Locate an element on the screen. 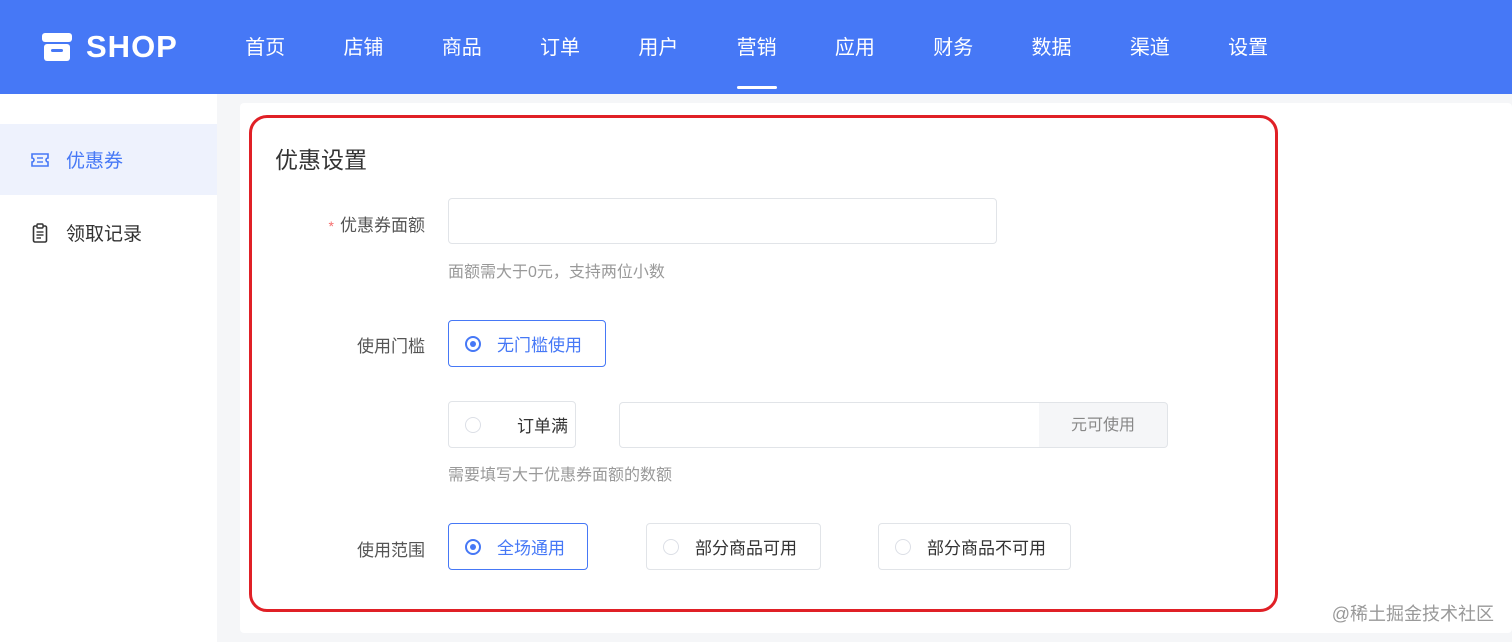 This screenshot has width=1512, height=642. amount-hint: 面额需大于0元，支持两位小数 is located at coordinates (556, 272).